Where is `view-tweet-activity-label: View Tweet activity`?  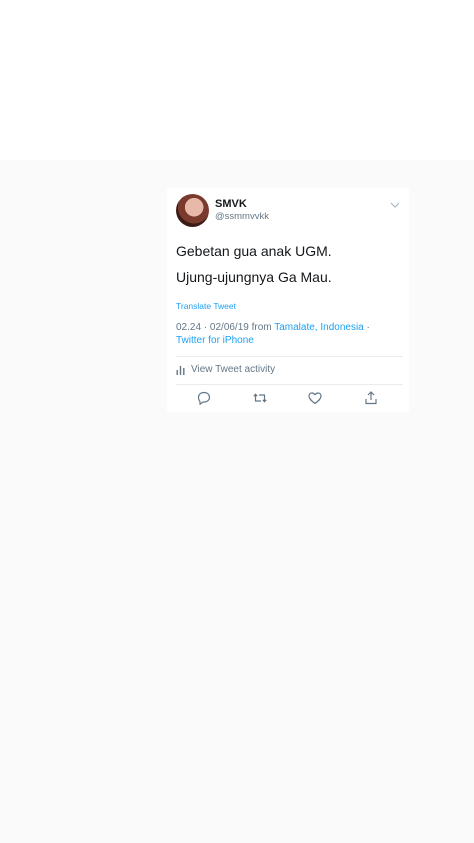 view-tweet-activity-label: View Tweet activity is located at coordinates (233, 369).